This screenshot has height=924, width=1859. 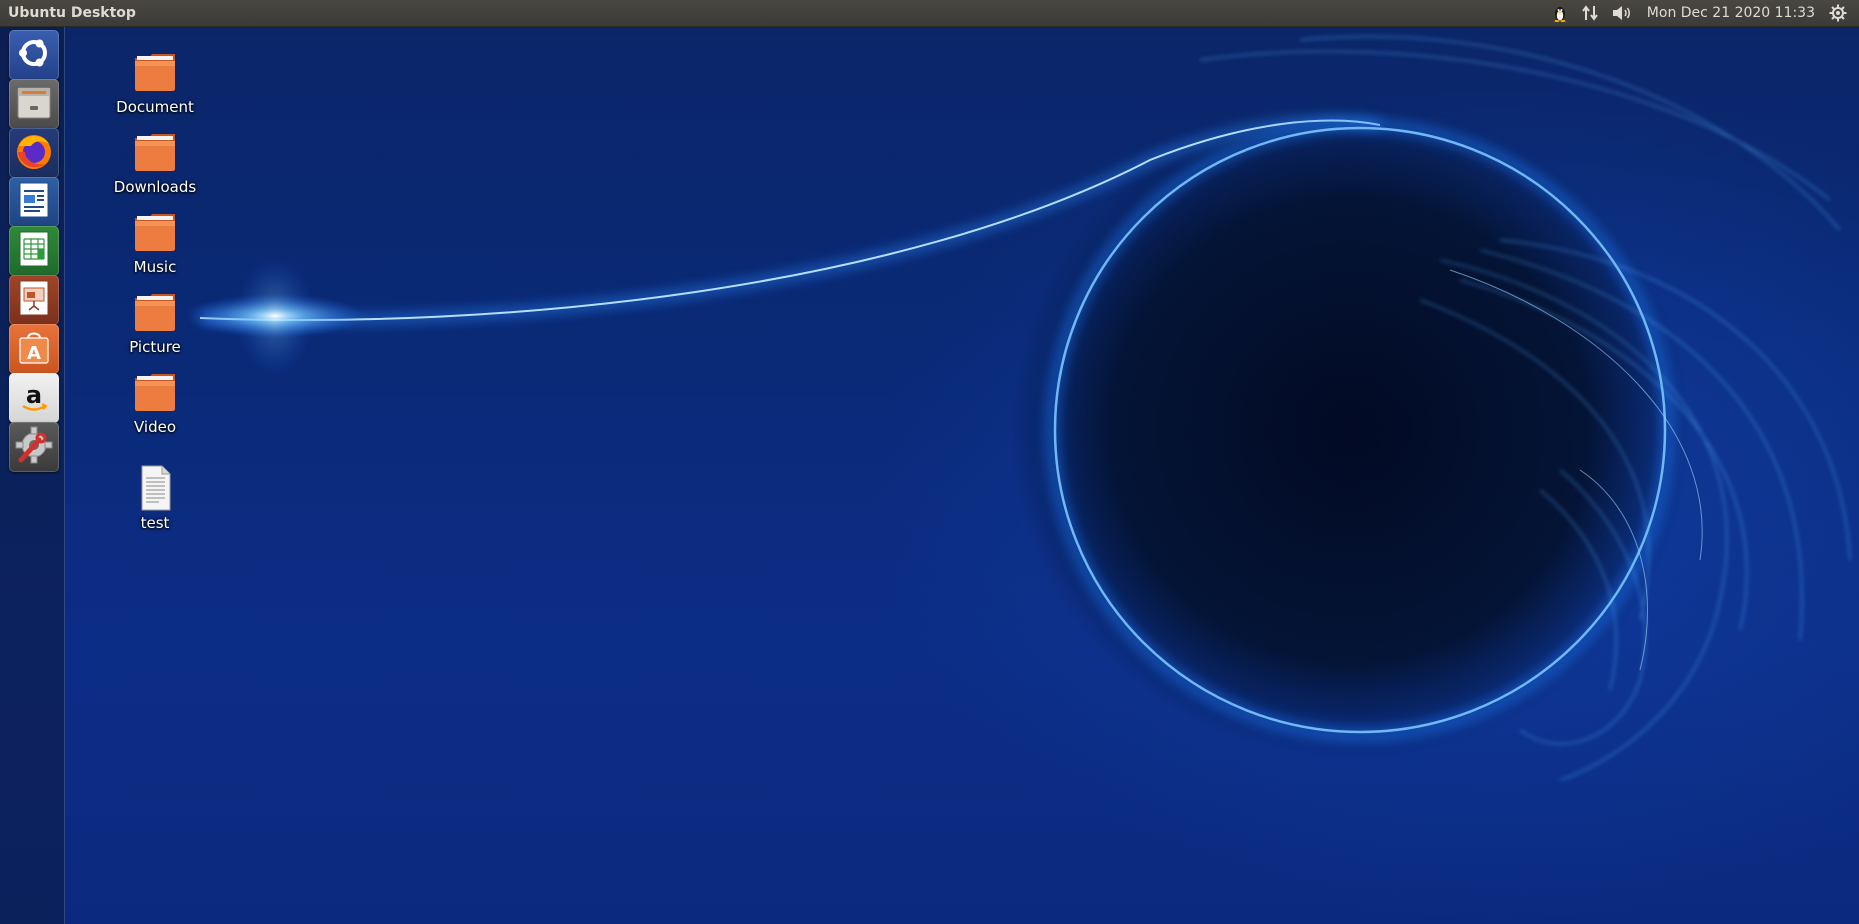 I want to click on calc-spreadsheet-icon, so click(x=34, y=251).